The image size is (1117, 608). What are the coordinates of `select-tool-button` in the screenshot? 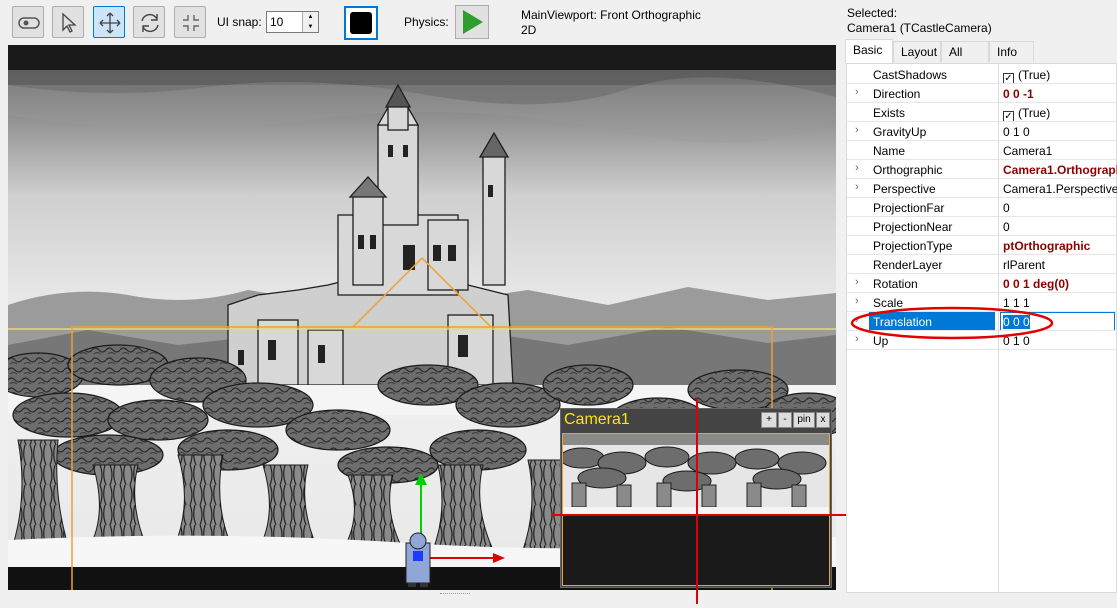 It's located at (68, 22).